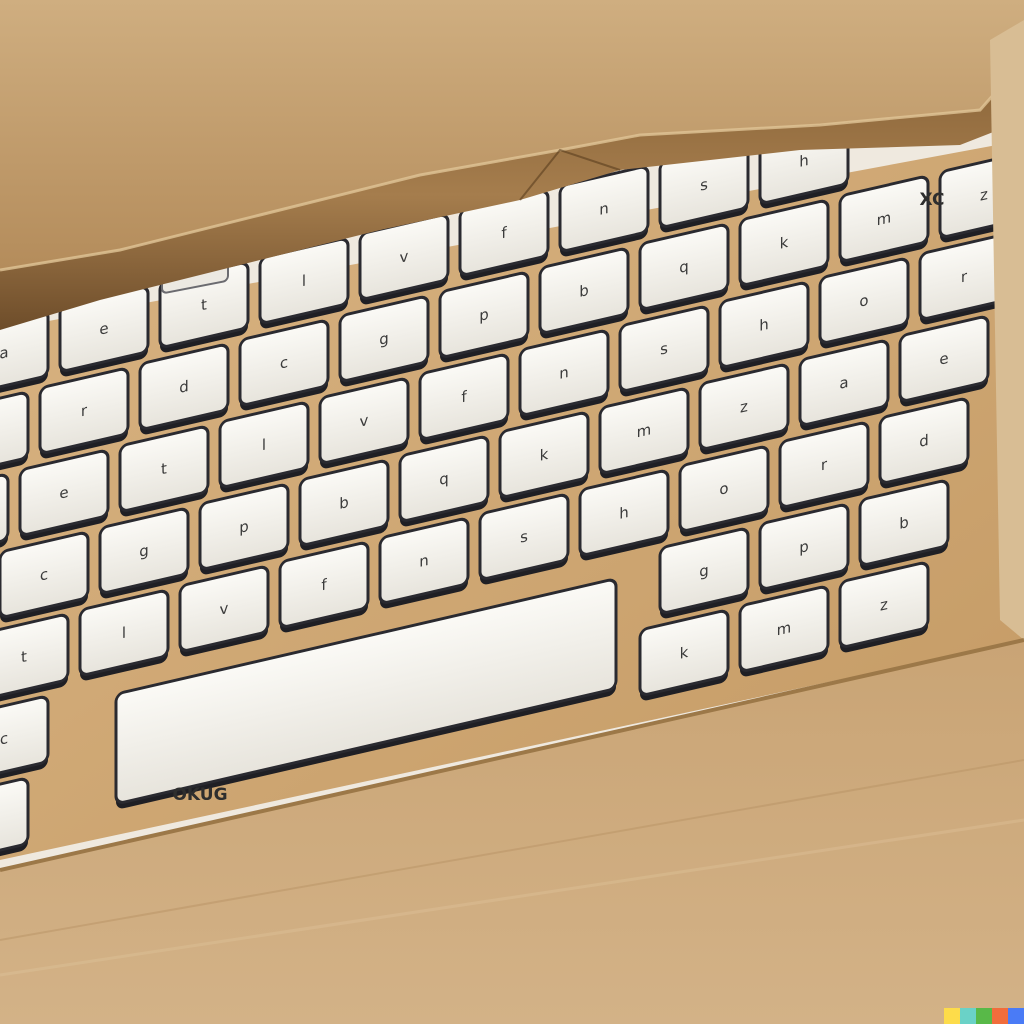  Describe the element at coordinates (952, 1016) in the screenshot. I see `watermark-yellow` at that location.